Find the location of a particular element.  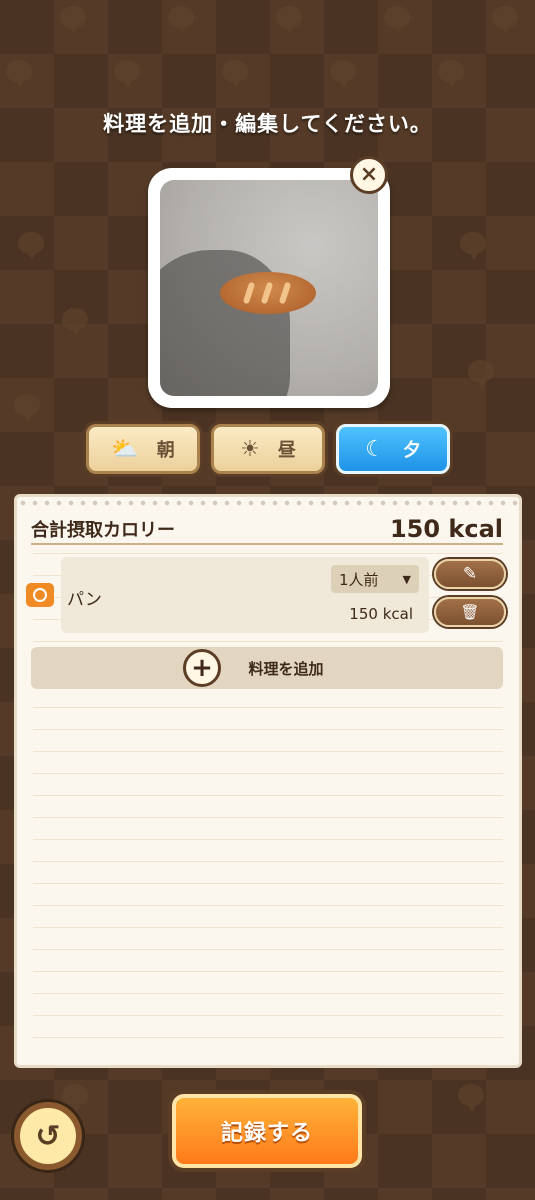

add-dish-button: + 料理を追加 is located at coordinates (267, 668).